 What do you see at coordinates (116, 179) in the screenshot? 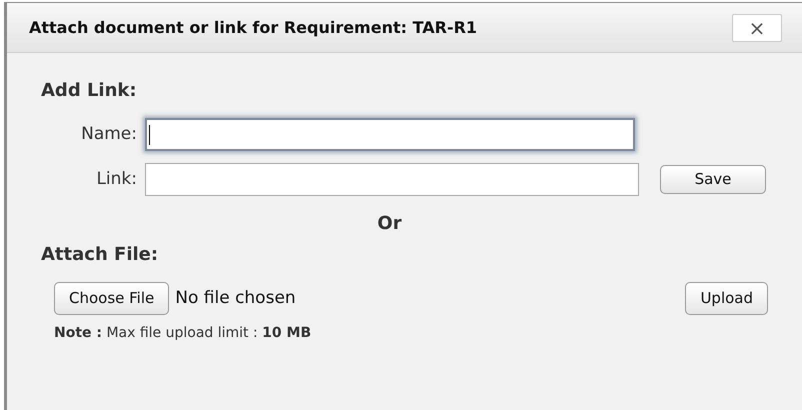
I see `field-label: Link:` at bounding box center [116, 179].